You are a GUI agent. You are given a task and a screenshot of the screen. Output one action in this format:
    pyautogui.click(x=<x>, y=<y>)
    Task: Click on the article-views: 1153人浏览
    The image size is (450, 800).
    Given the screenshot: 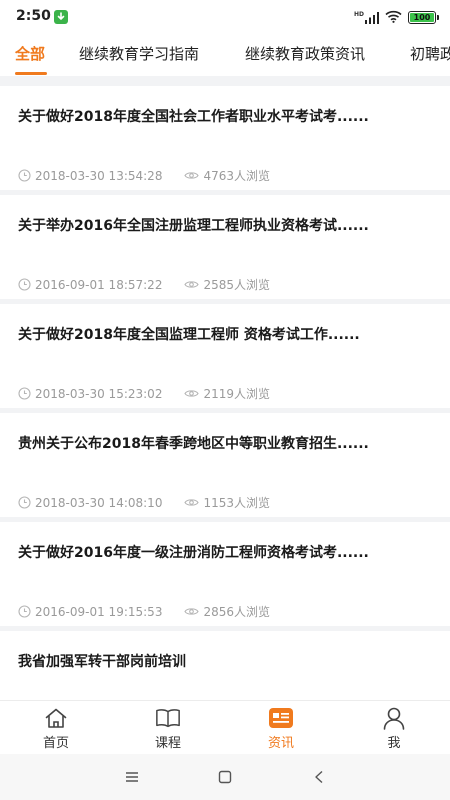 What is the action you would take?
    pyautogui.click(x=236, y=503)
    